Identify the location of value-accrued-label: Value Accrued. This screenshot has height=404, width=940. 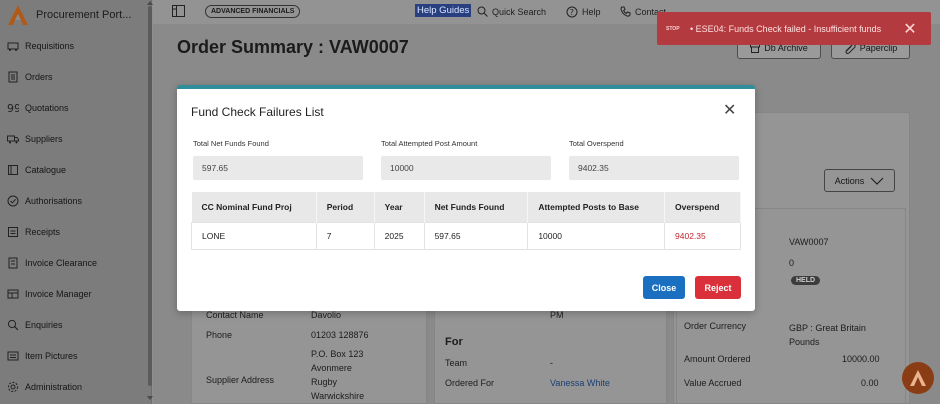
(713, 383).